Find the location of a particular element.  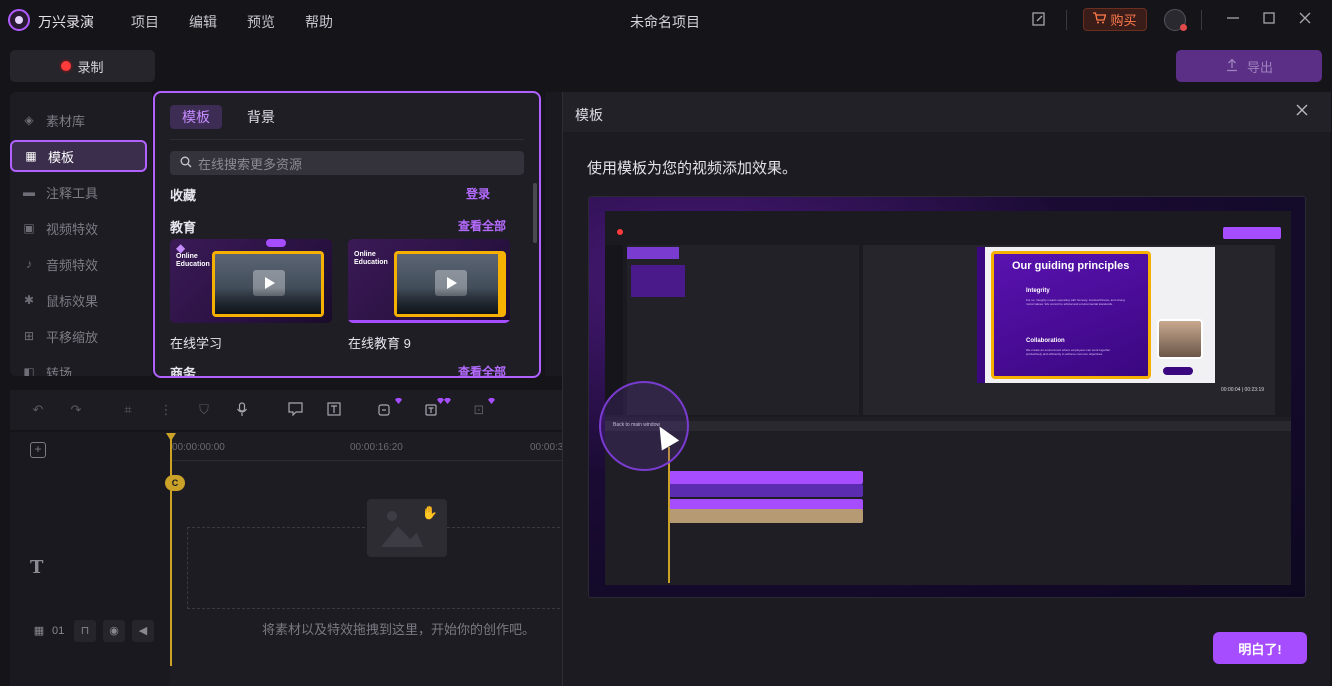

eye-icon: ◉ is located at coordinates (114, 631).